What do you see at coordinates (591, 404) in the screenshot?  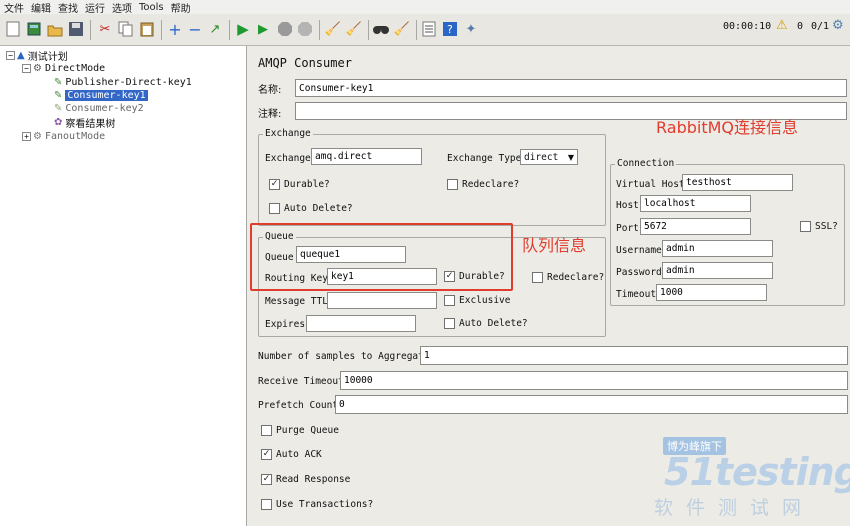 I see `prefetch-count-input` at bounding box center [591, 404].